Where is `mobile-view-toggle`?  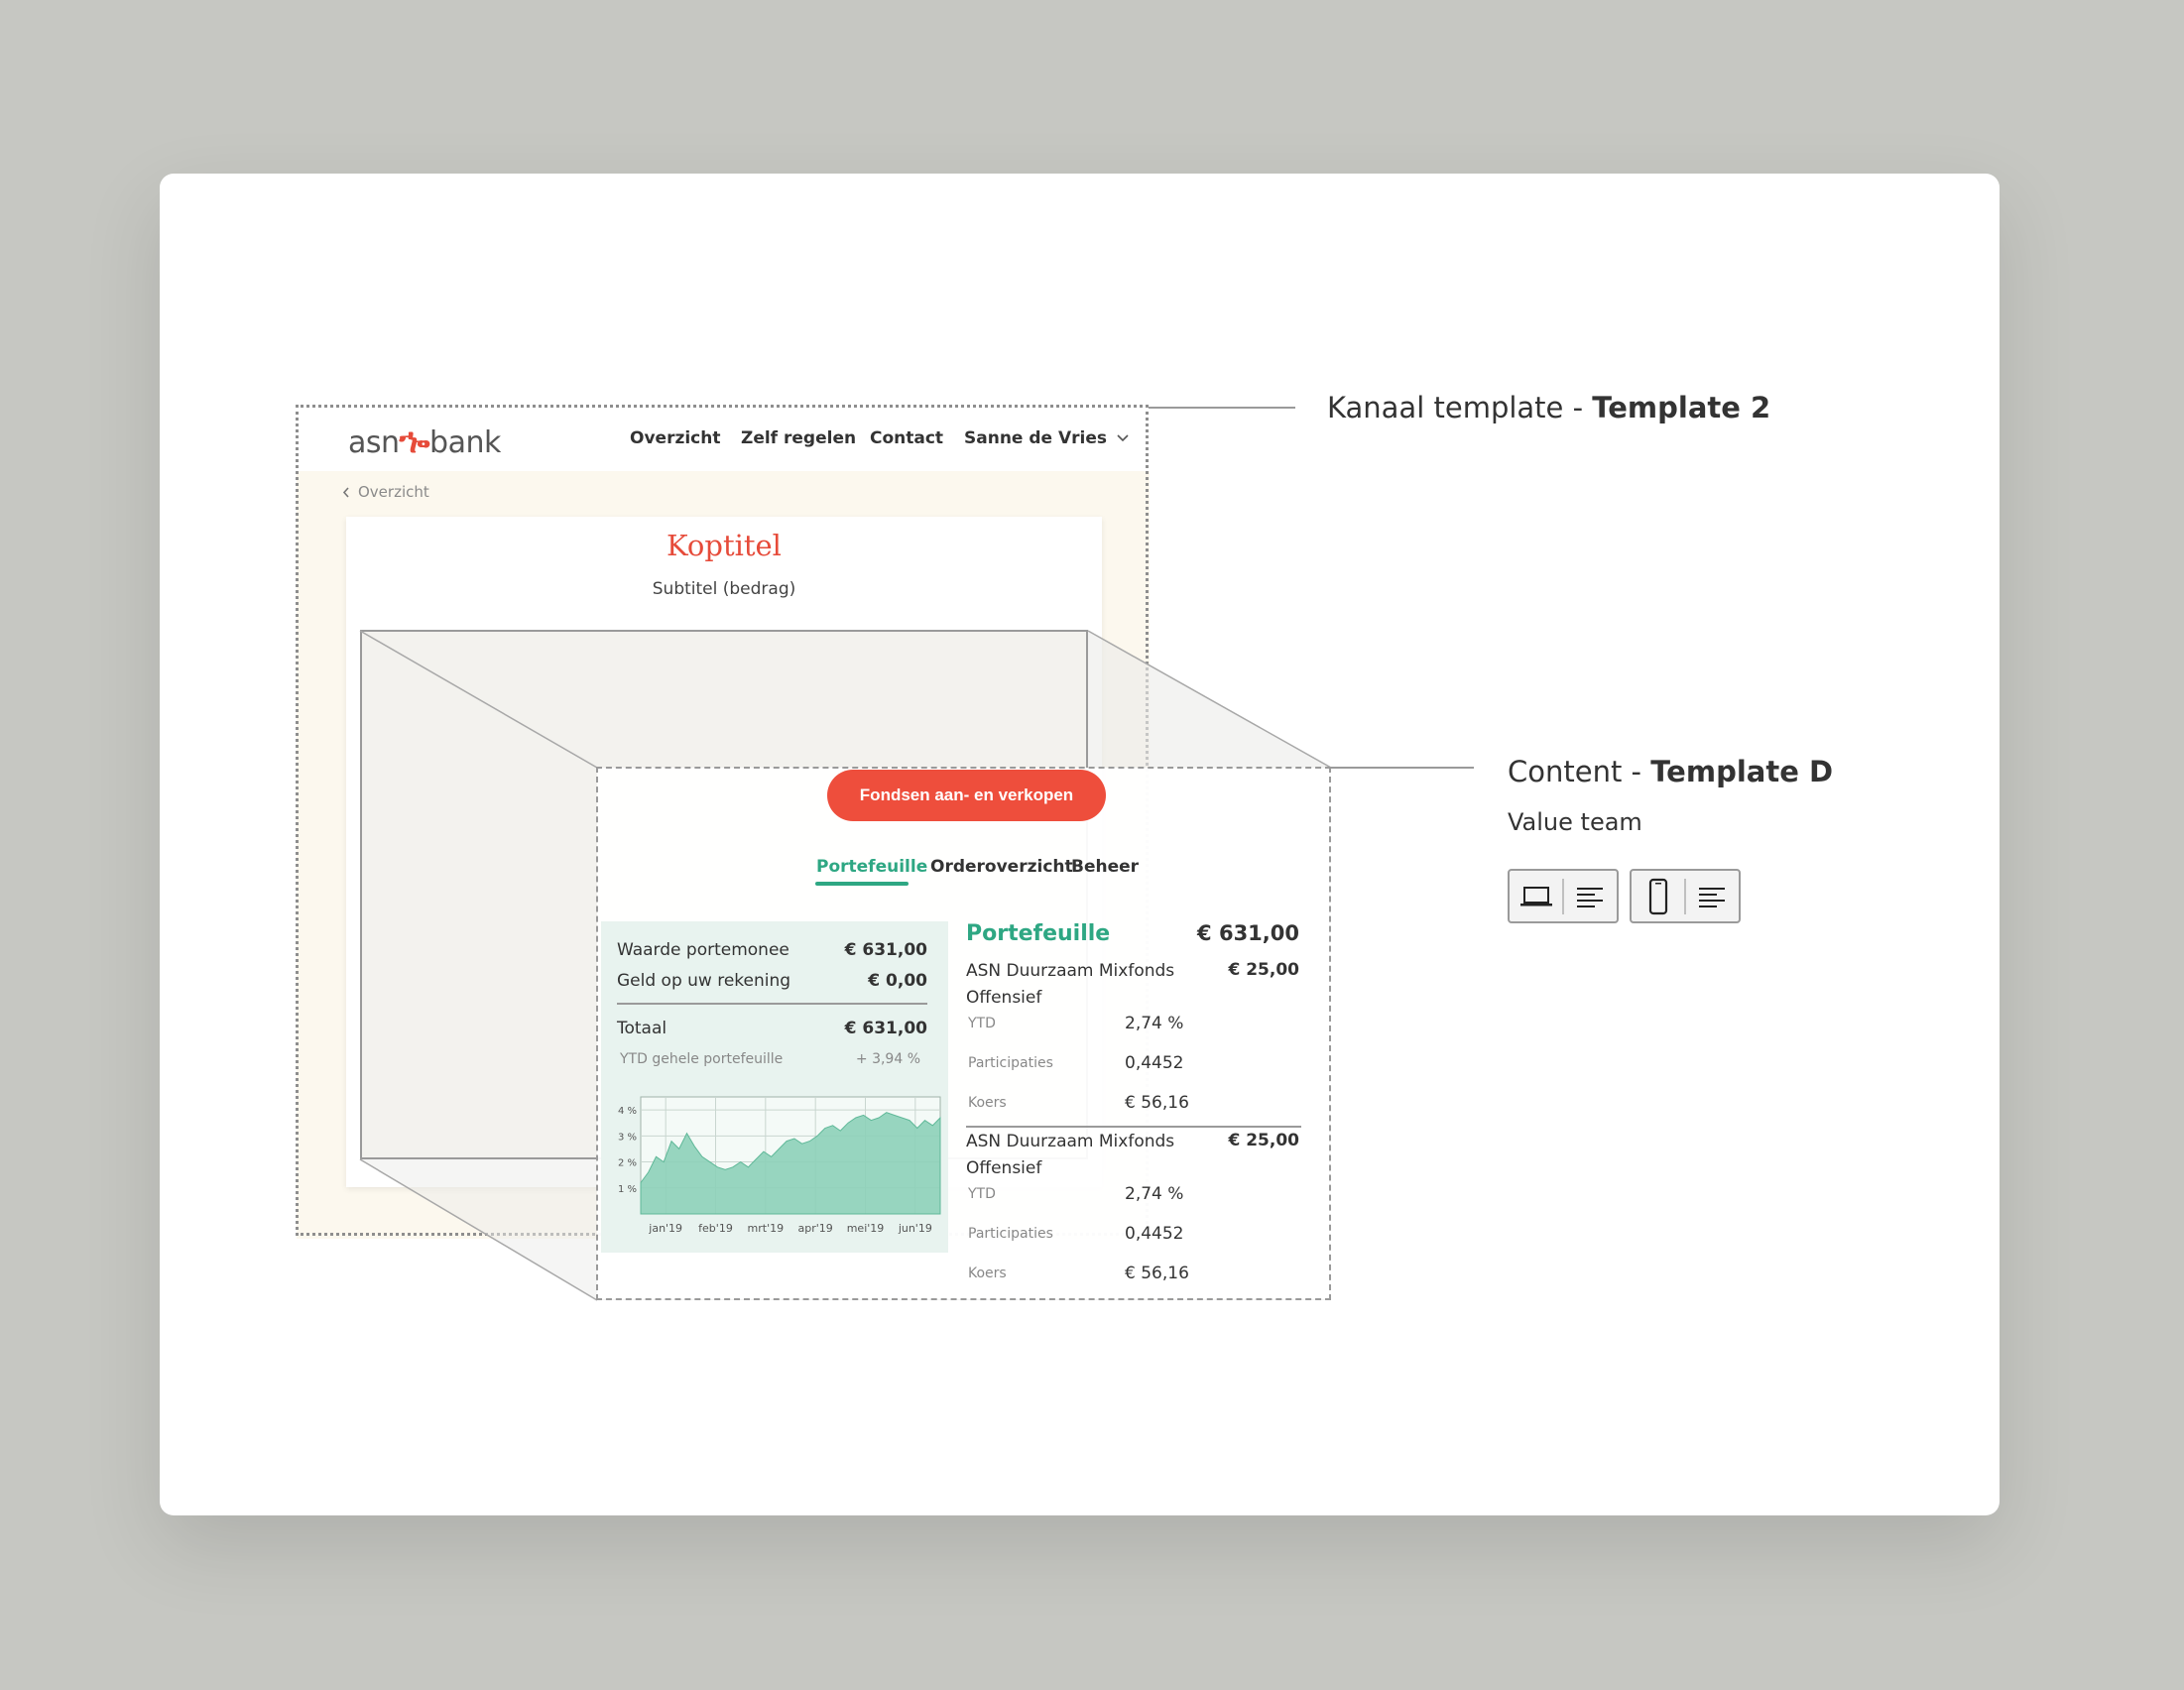
mobile-view-toggle is located at coordinates (1685, 896).